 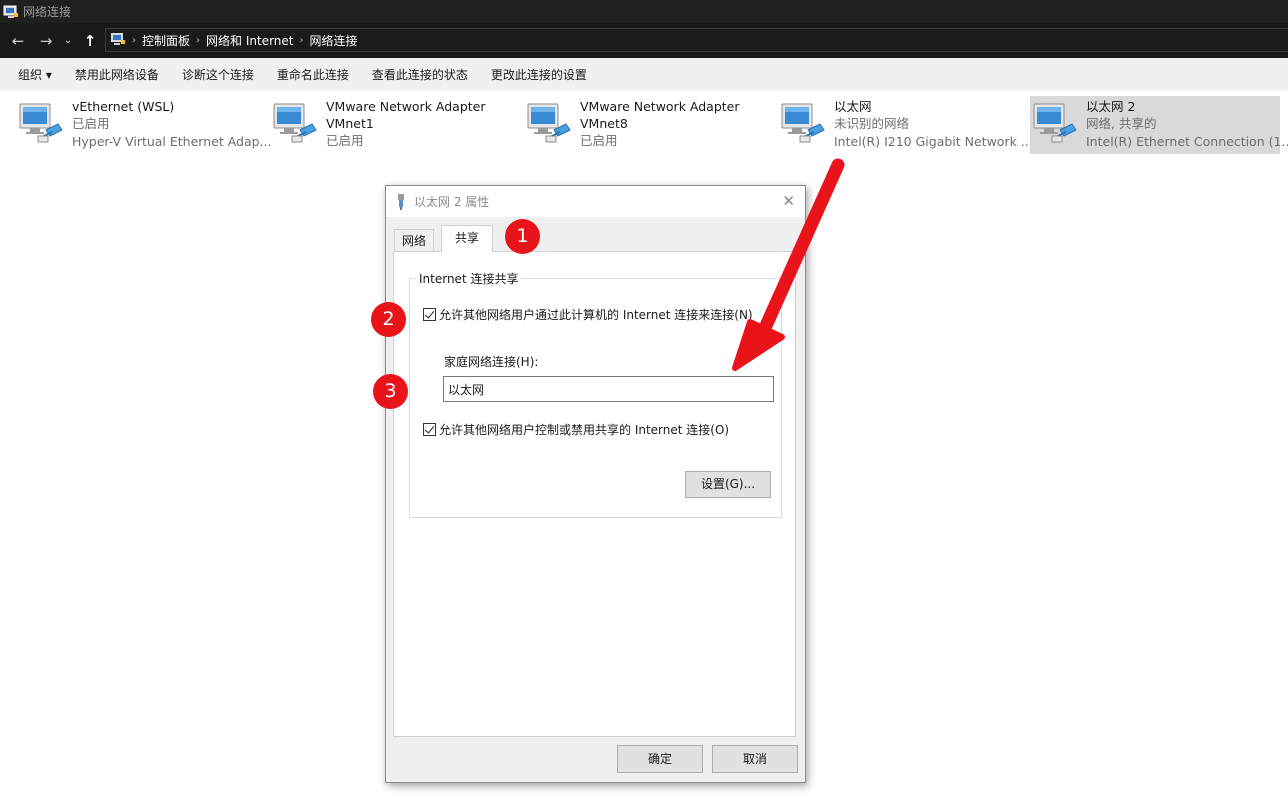 I want to click on tab-sharing: 共享, so click(x=467, y=238).